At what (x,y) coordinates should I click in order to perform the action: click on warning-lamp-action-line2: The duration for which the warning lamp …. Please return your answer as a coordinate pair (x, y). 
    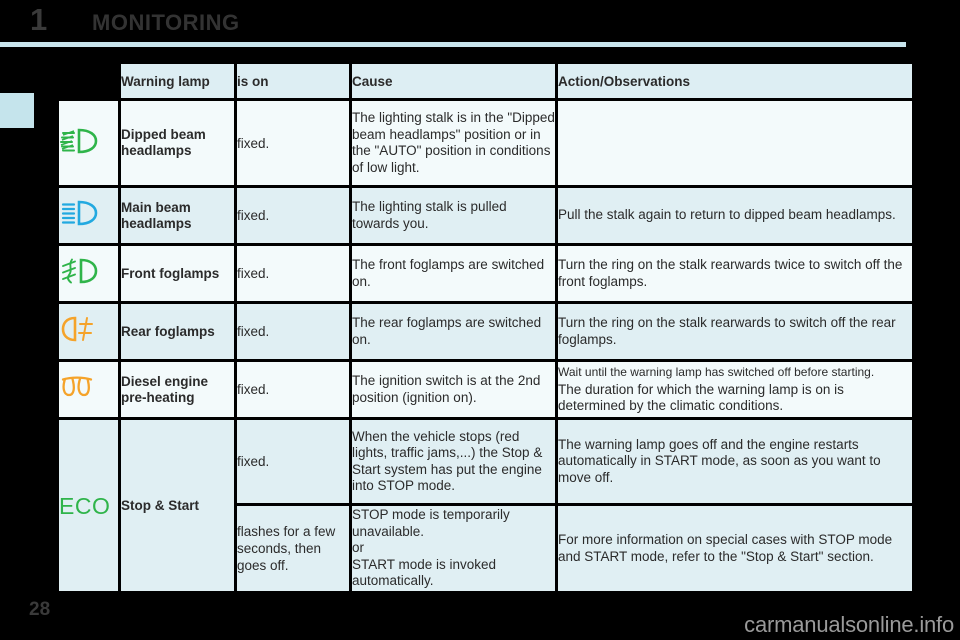
    Looking at the image, I should click on (701, 397).